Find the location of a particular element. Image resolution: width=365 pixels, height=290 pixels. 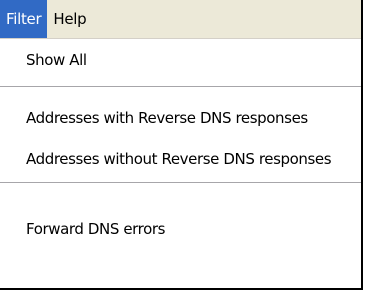

menu-item-show-all: Show All is located at coordinates (180, 60).